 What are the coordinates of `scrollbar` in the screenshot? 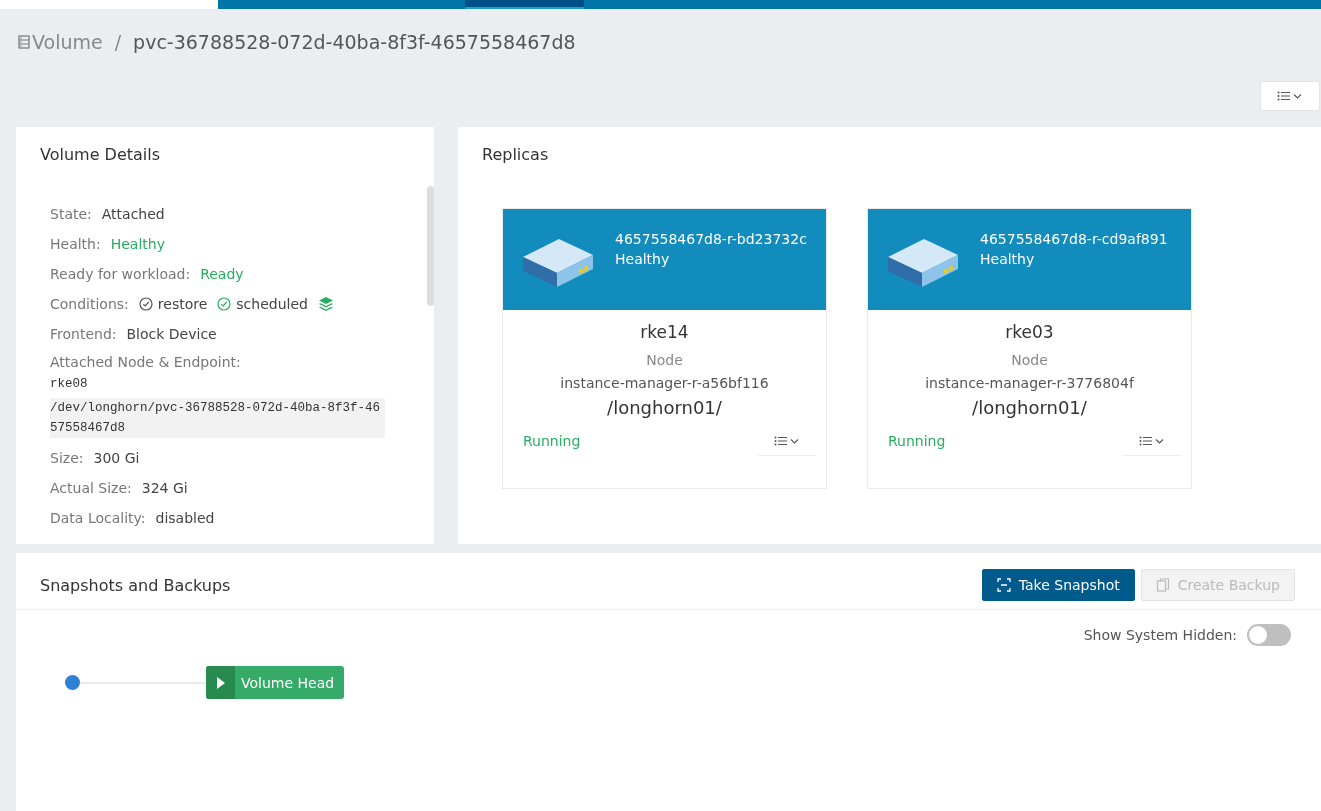 It's located at (430, 246).